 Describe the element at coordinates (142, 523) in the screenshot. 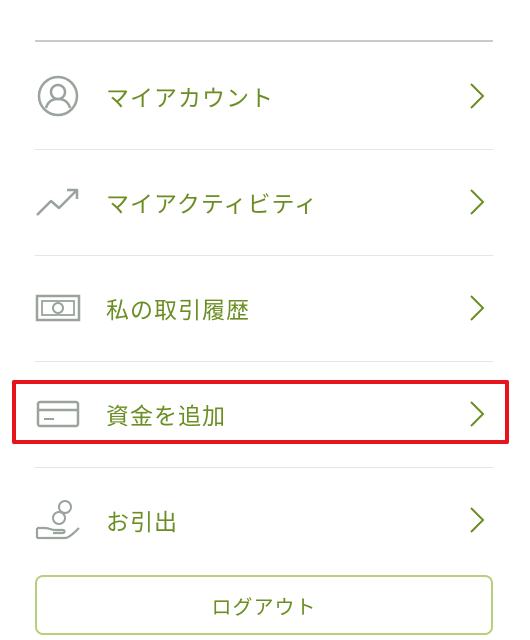

I see `menu-item-label: お引出` at that location.